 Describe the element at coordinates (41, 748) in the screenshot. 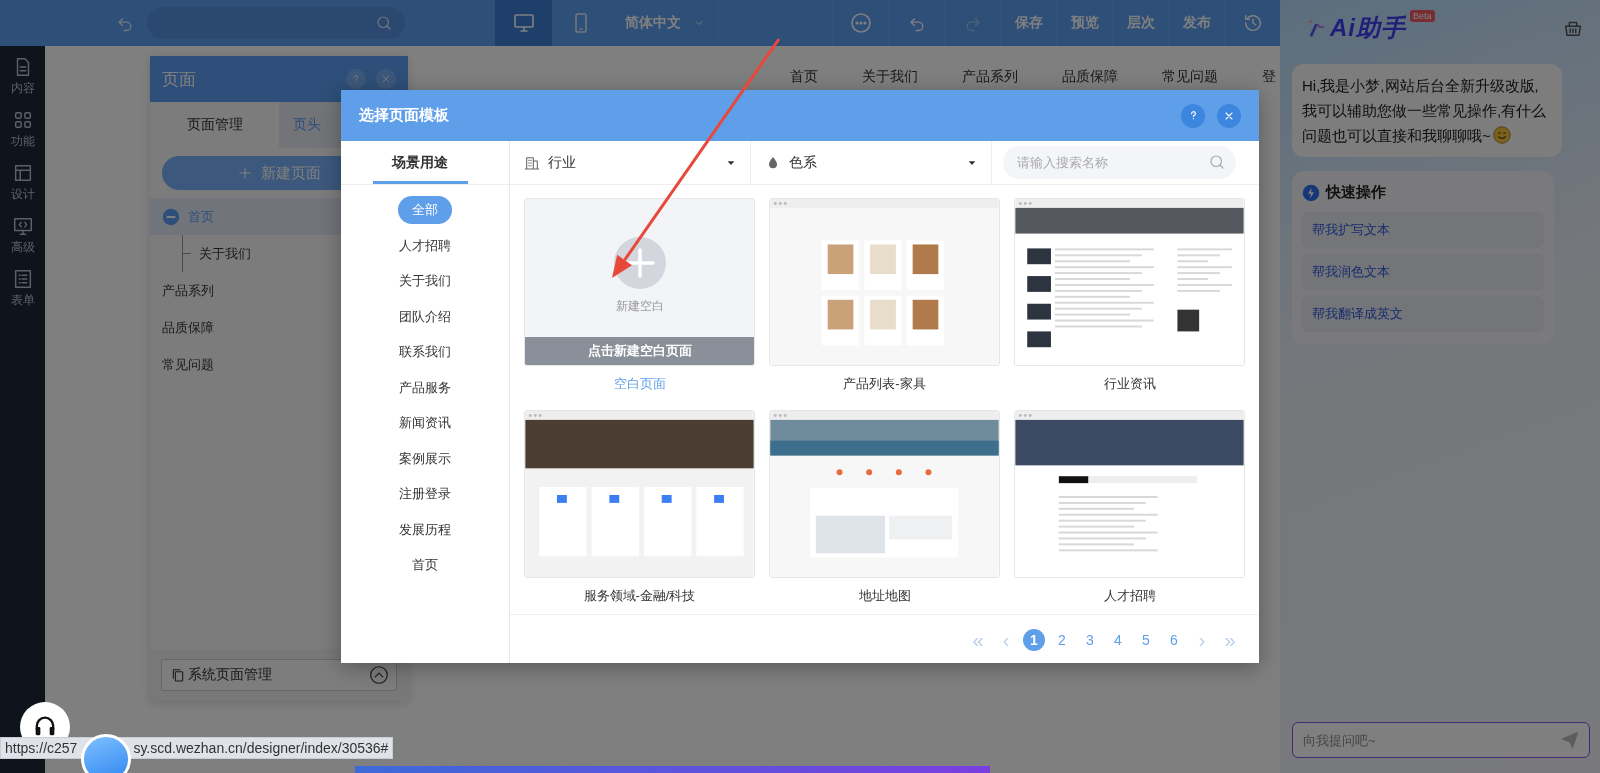

I see `url-text: https://c257` at that location.